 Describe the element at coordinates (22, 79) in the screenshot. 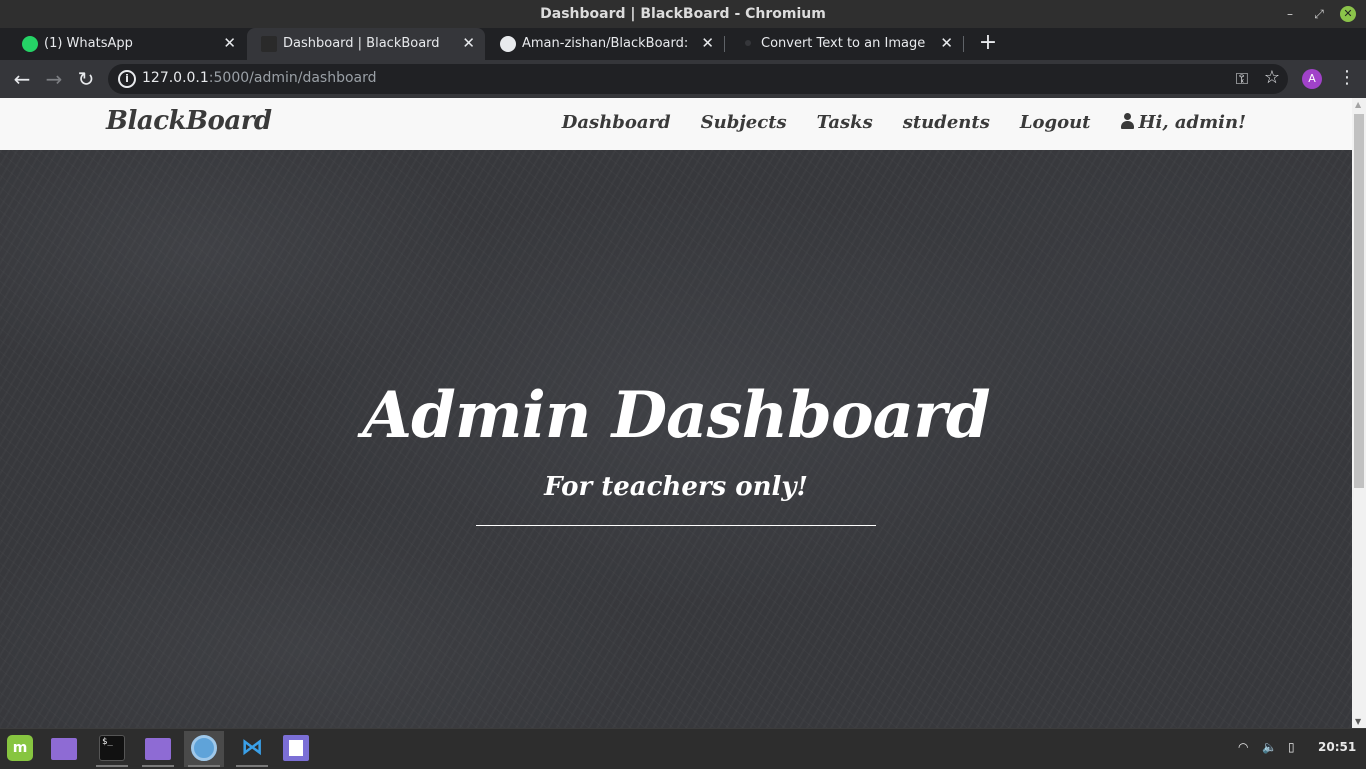

I see `back-button: ←` at that location.